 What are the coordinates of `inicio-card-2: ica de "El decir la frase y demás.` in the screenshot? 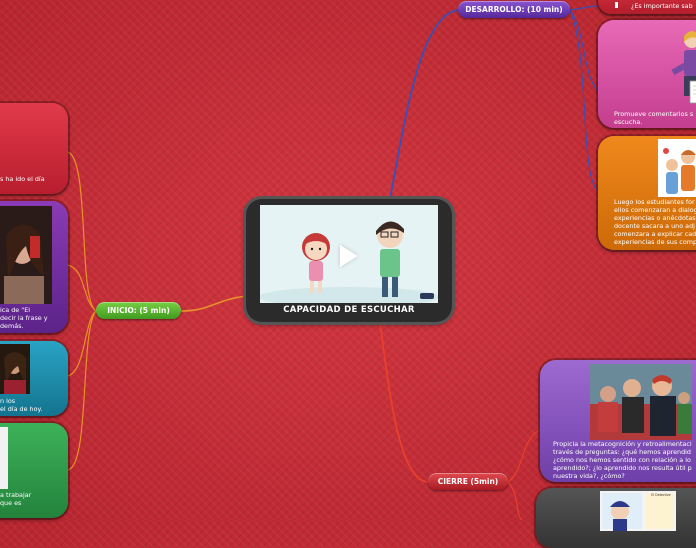 It's located at (34, 267).